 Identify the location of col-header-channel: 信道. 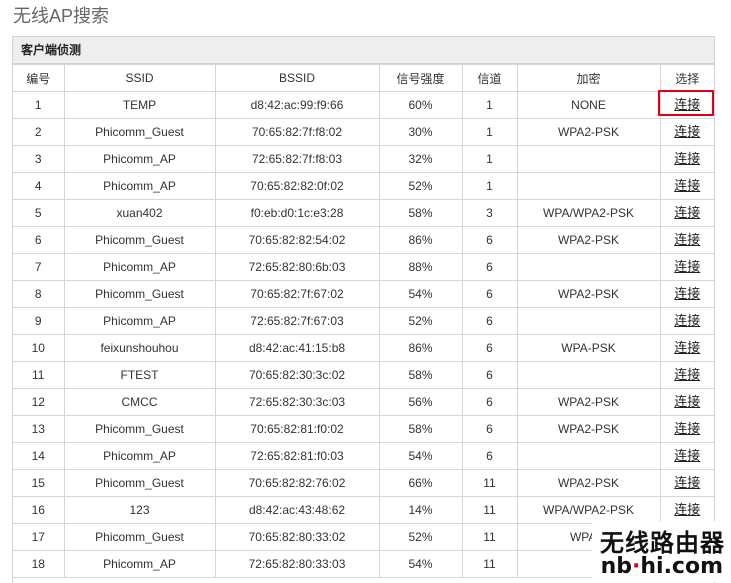
(489, 78).